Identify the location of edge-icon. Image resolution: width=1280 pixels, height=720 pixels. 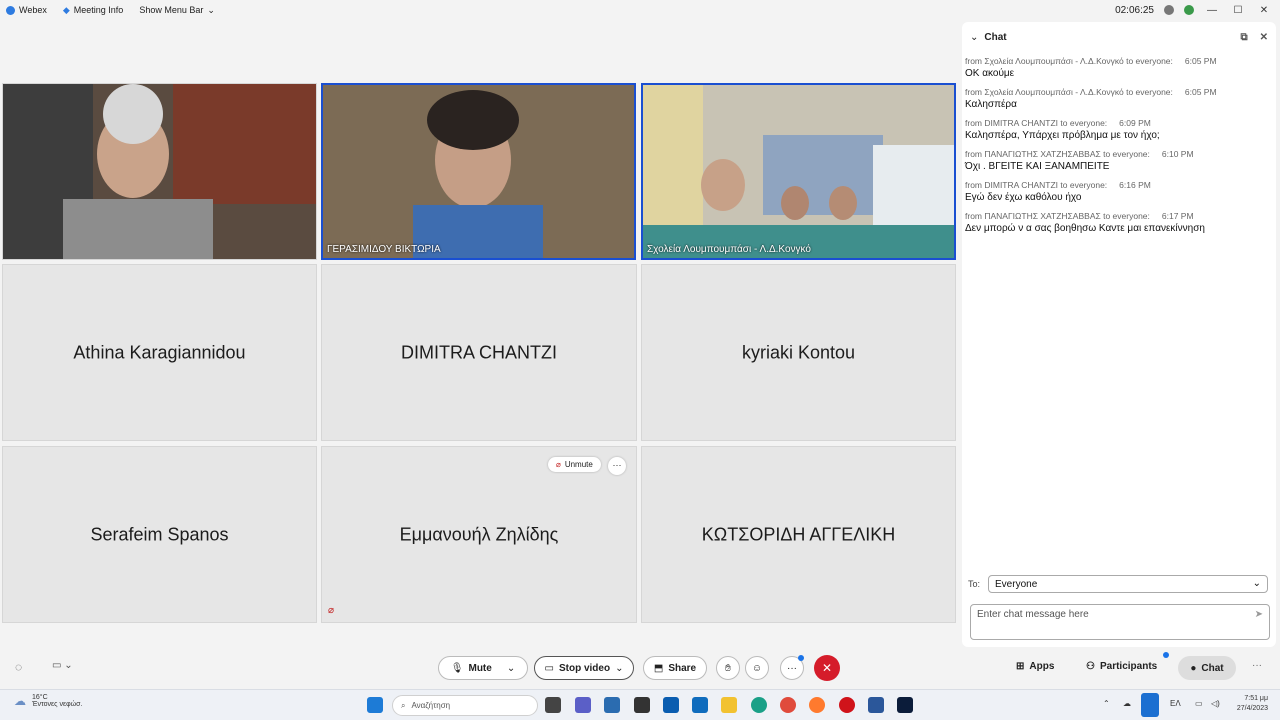
(759, 705).